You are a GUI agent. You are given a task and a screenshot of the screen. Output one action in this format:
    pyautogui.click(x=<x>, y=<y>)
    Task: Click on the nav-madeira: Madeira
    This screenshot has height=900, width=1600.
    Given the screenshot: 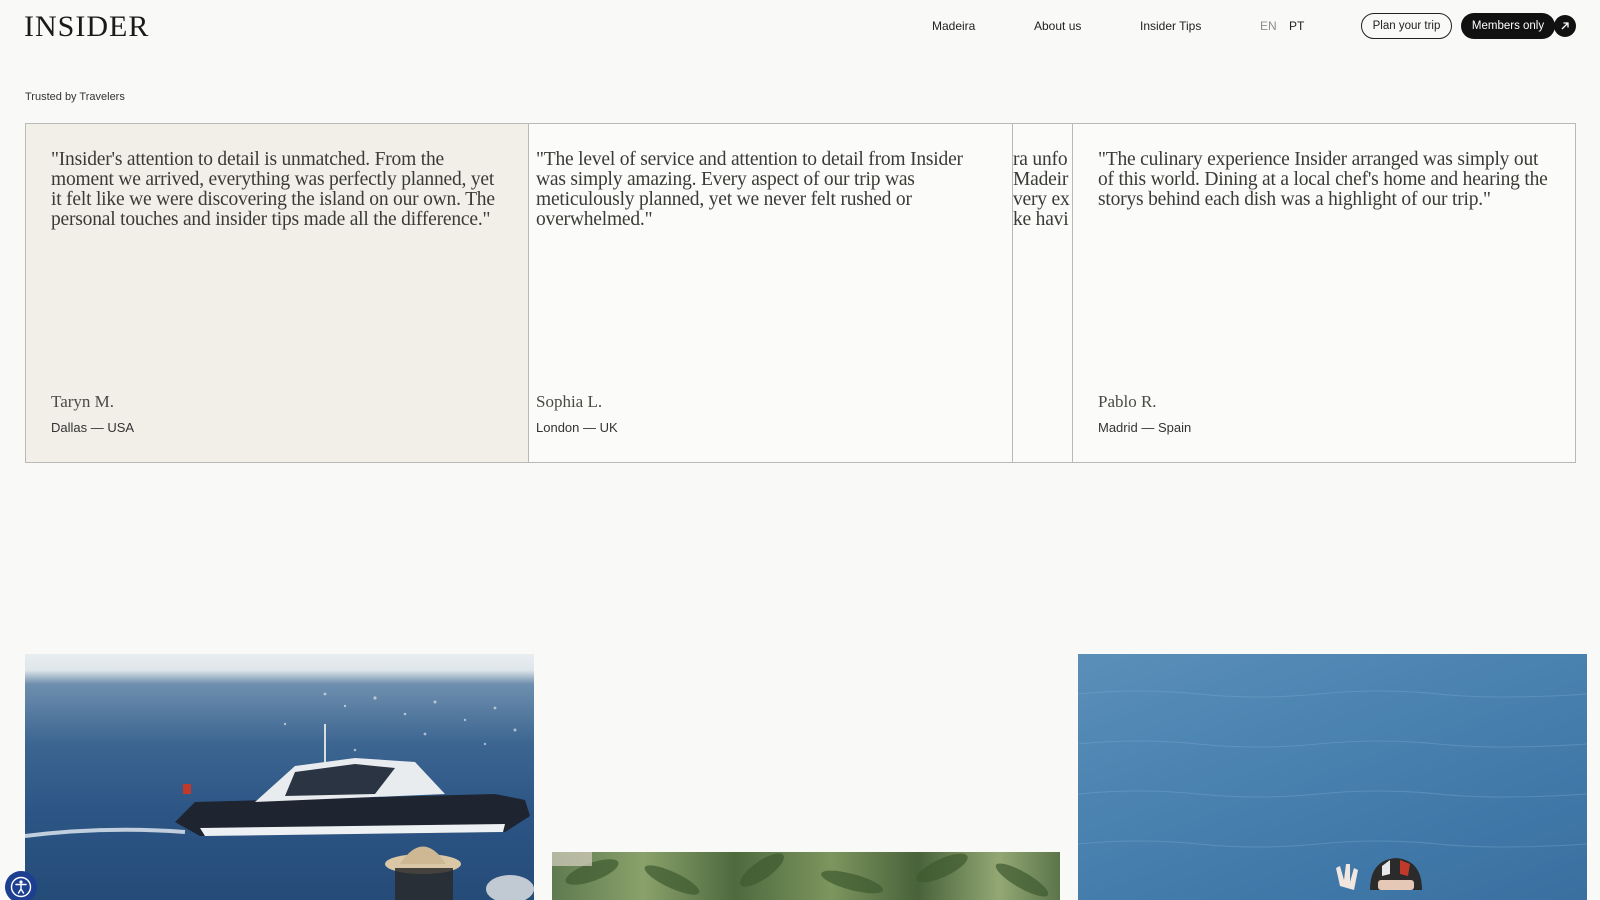 What is the action you would take?
    pyautogui.click(x=953, y=26)
    